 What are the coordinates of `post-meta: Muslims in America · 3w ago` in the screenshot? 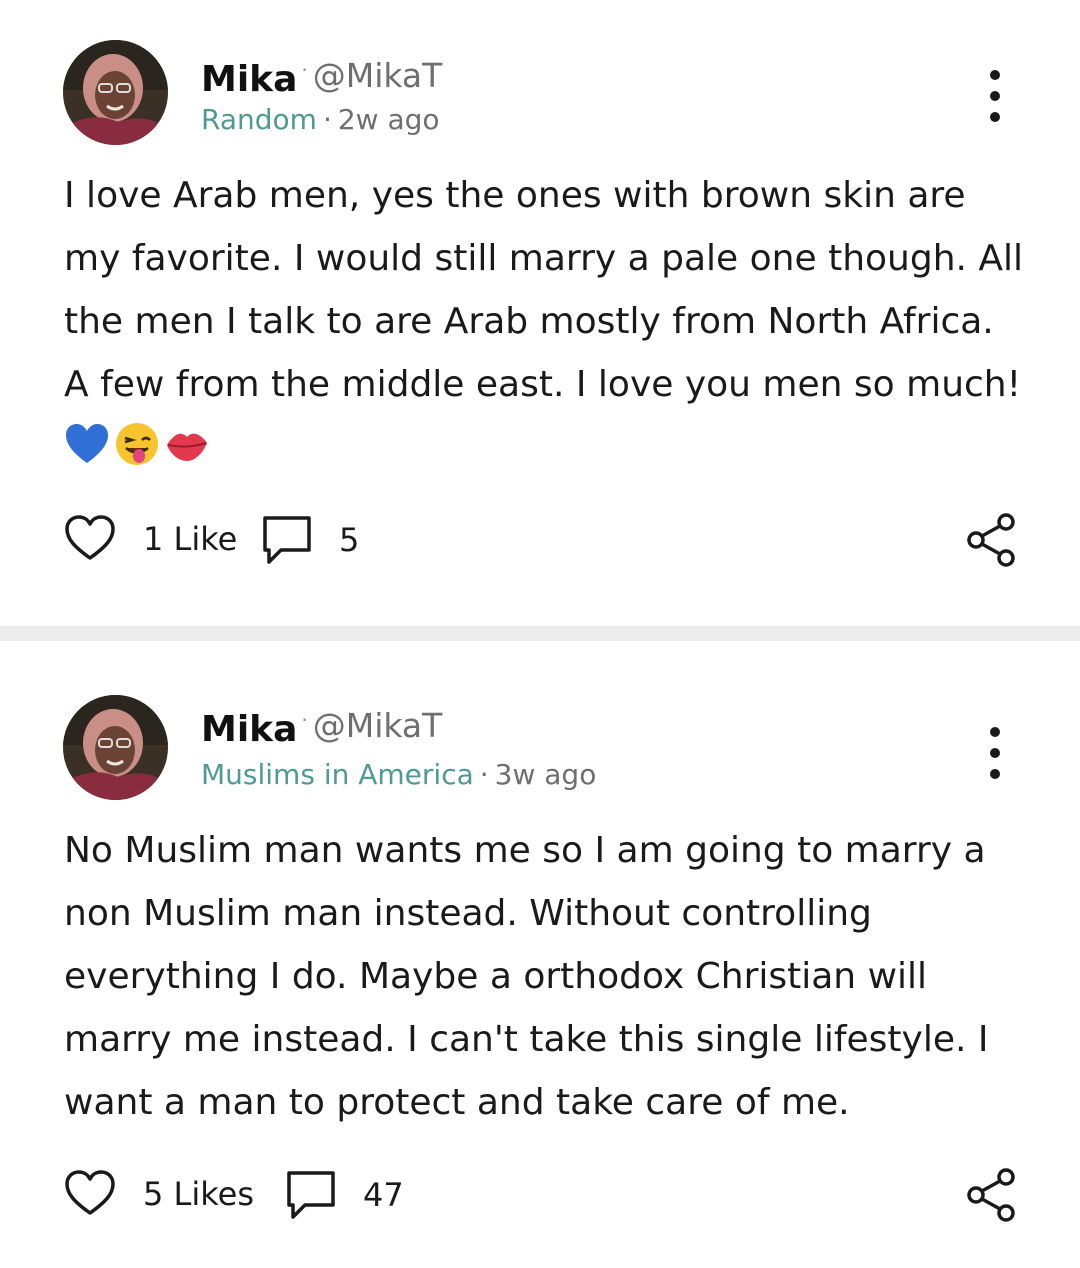 It's located at (398, 775).